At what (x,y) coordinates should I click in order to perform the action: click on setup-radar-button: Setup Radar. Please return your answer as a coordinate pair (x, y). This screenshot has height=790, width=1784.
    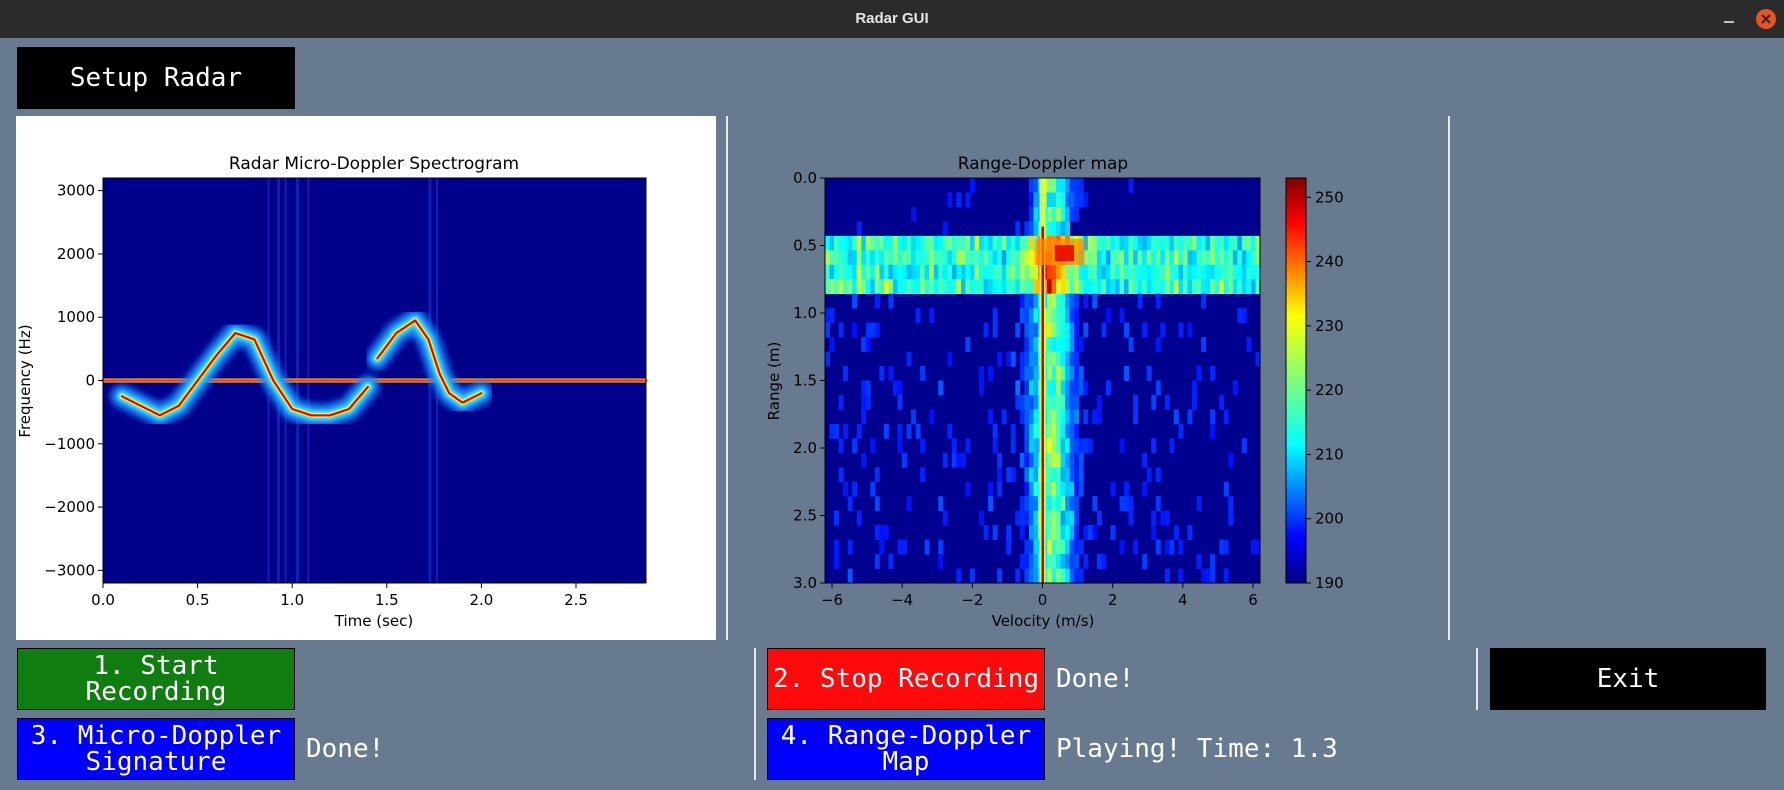
    Looking at the image, I should click on (156, 78).